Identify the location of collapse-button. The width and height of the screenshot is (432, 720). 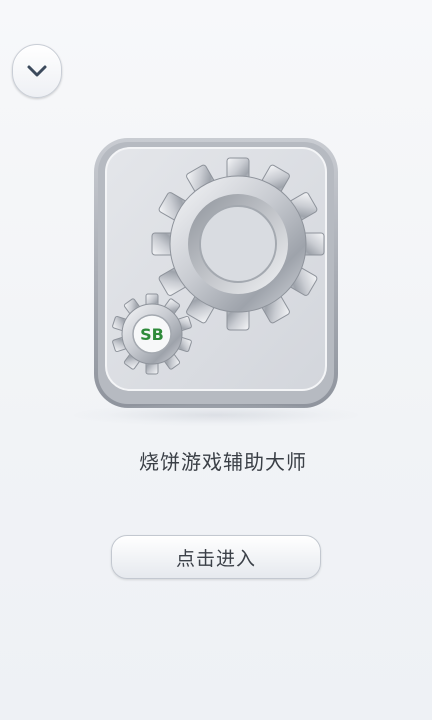
(37, 71).